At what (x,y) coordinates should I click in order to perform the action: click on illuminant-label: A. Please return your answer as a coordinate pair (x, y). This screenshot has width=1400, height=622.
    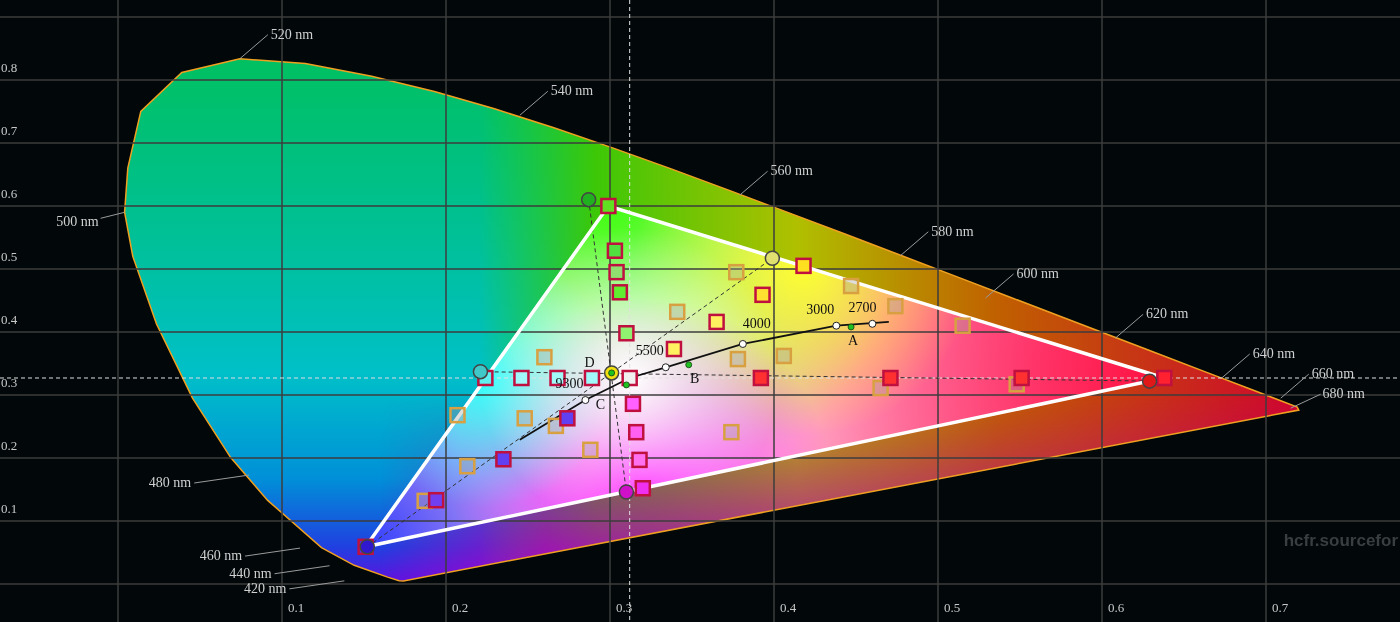
    Looking at the image, I should click on (853, 340).